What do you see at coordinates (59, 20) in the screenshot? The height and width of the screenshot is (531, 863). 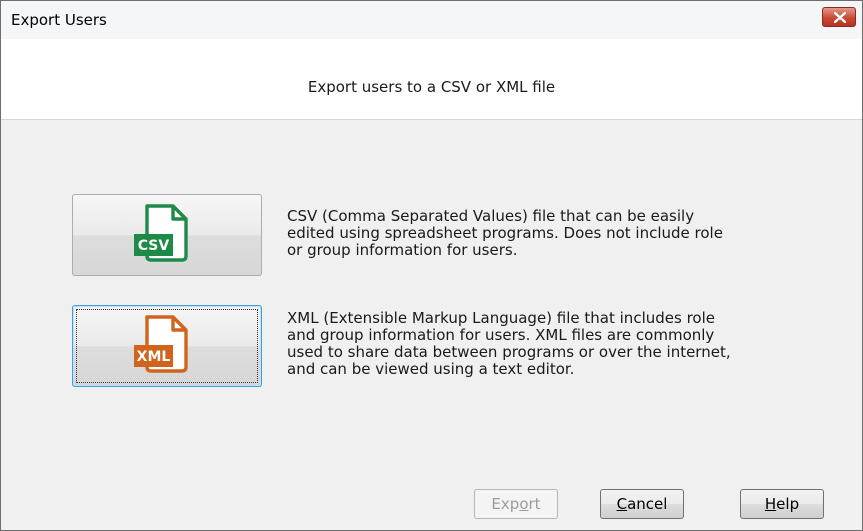 I see `window-title: Export Users` at bounding box center [59, 20].